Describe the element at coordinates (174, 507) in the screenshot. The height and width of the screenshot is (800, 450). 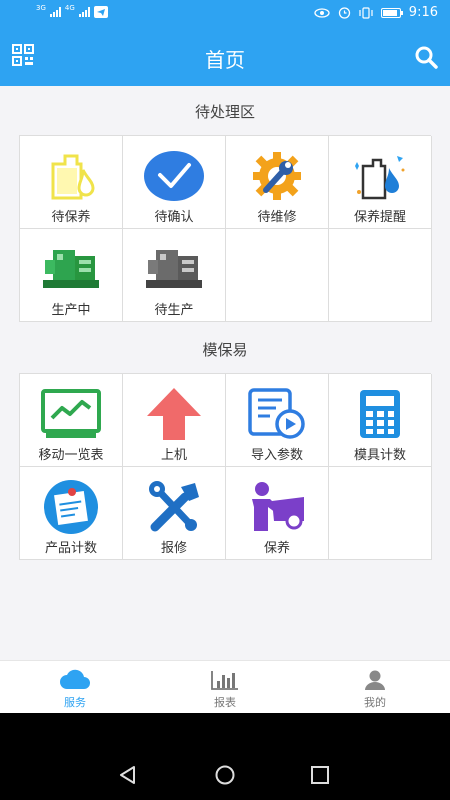
I see `tools-icon` at that location.